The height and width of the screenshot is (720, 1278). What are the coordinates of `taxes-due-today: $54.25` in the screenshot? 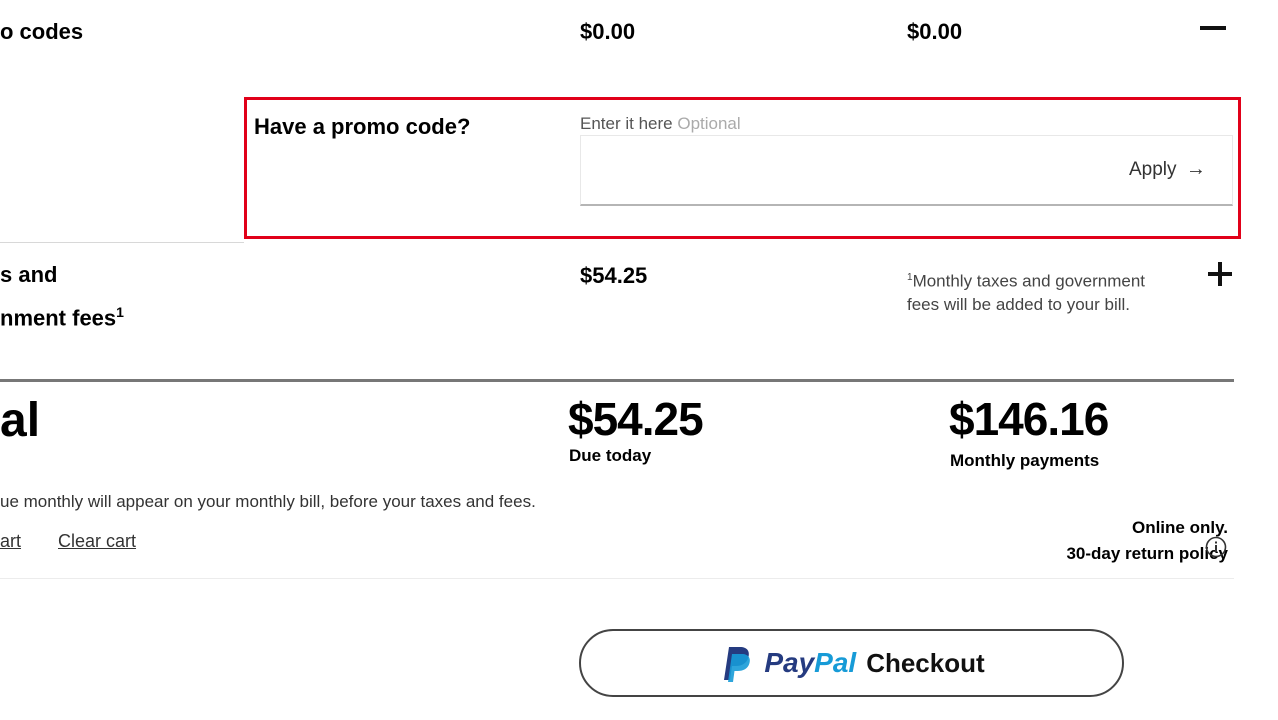 It's located at (614, 275).